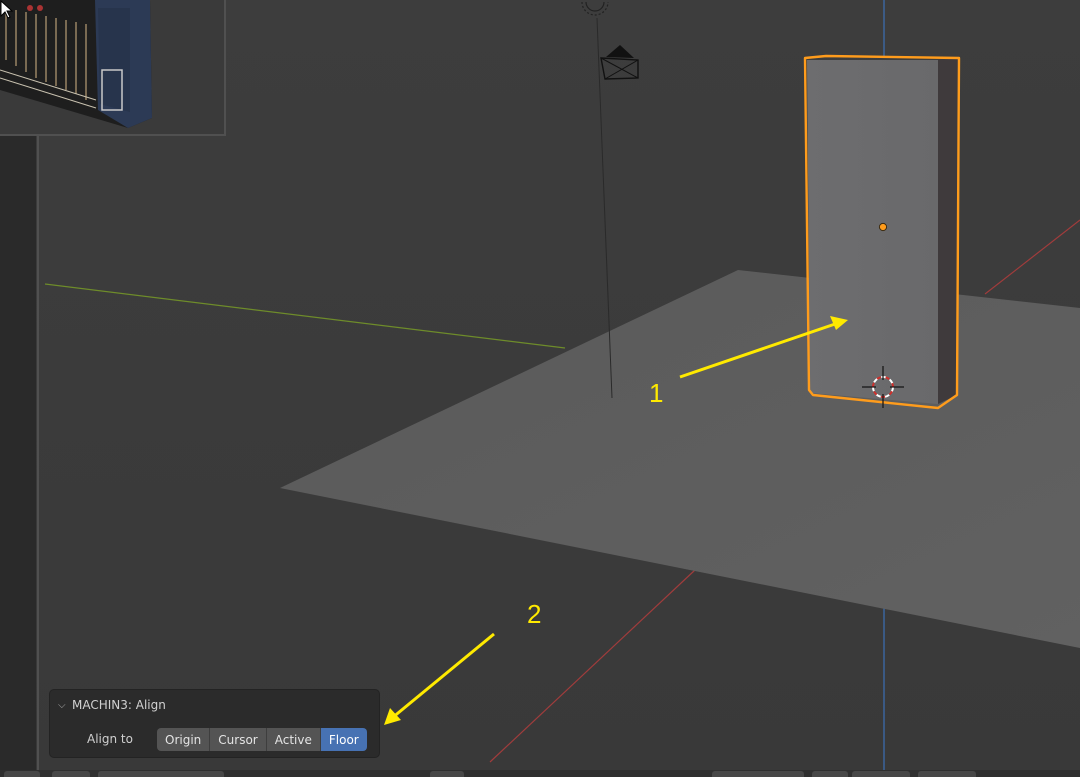 The image size is (1080, 777). Describe the element at coordinates (540, 773) in the screenshot. I see `viewport-header-bar` at that location.